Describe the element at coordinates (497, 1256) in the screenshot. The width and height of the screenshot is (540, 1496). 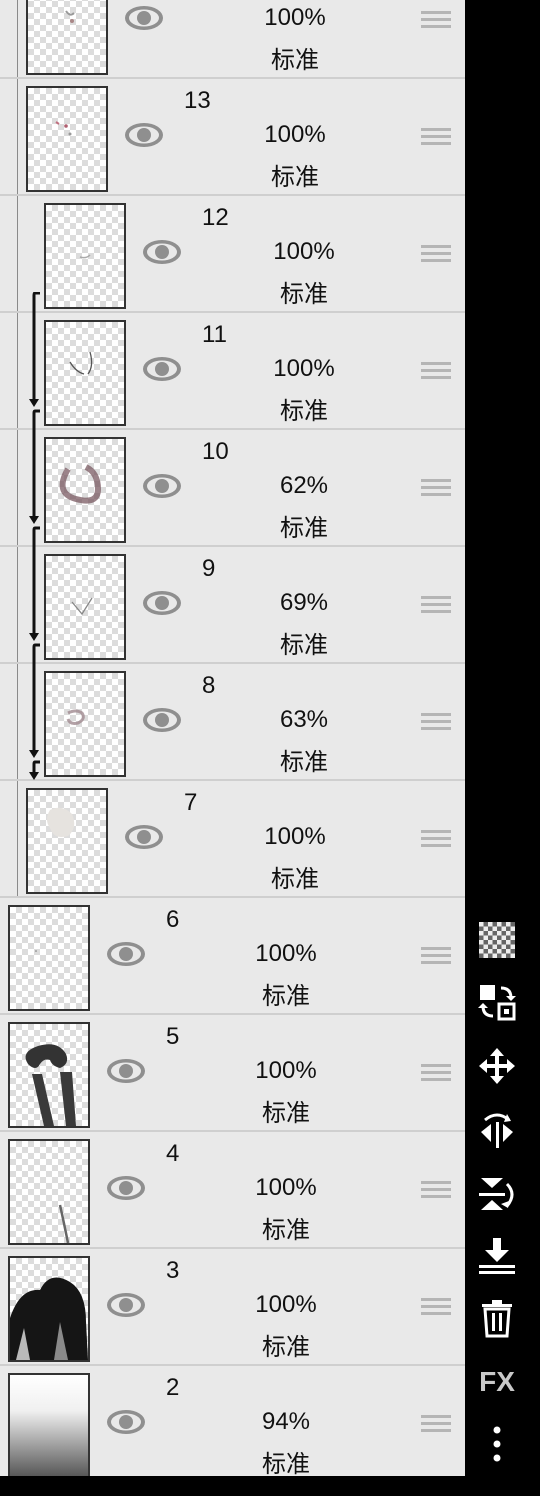
I see `merge-down-icon` at that location.